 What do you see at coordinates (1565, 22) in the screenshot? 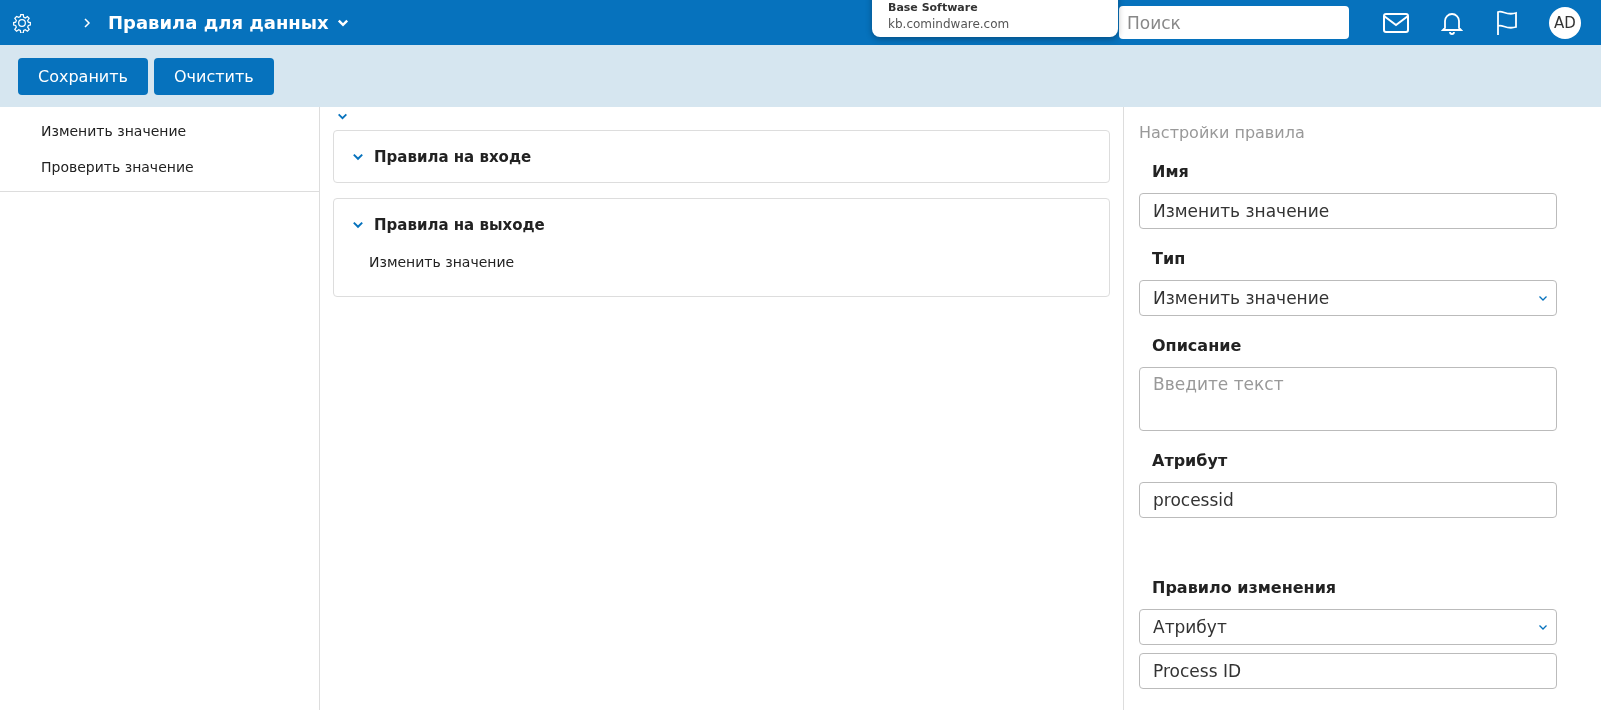
I see `user-avatar: AD` at bounding box center [1565, 22].